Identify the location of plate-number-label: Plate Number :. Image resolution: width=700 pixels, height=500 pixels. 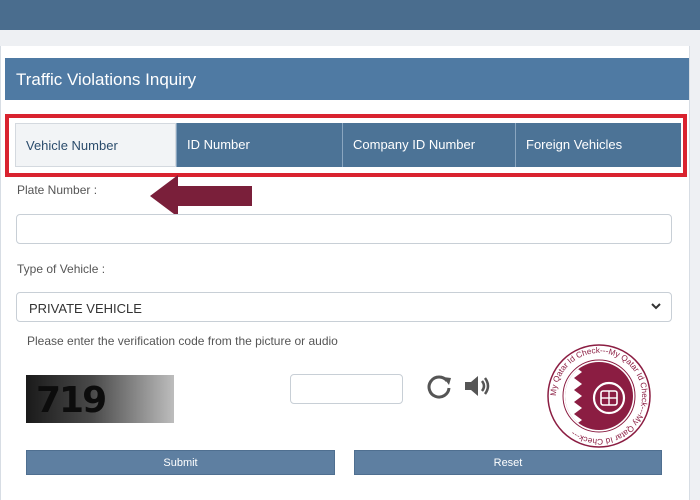
(57, 190).